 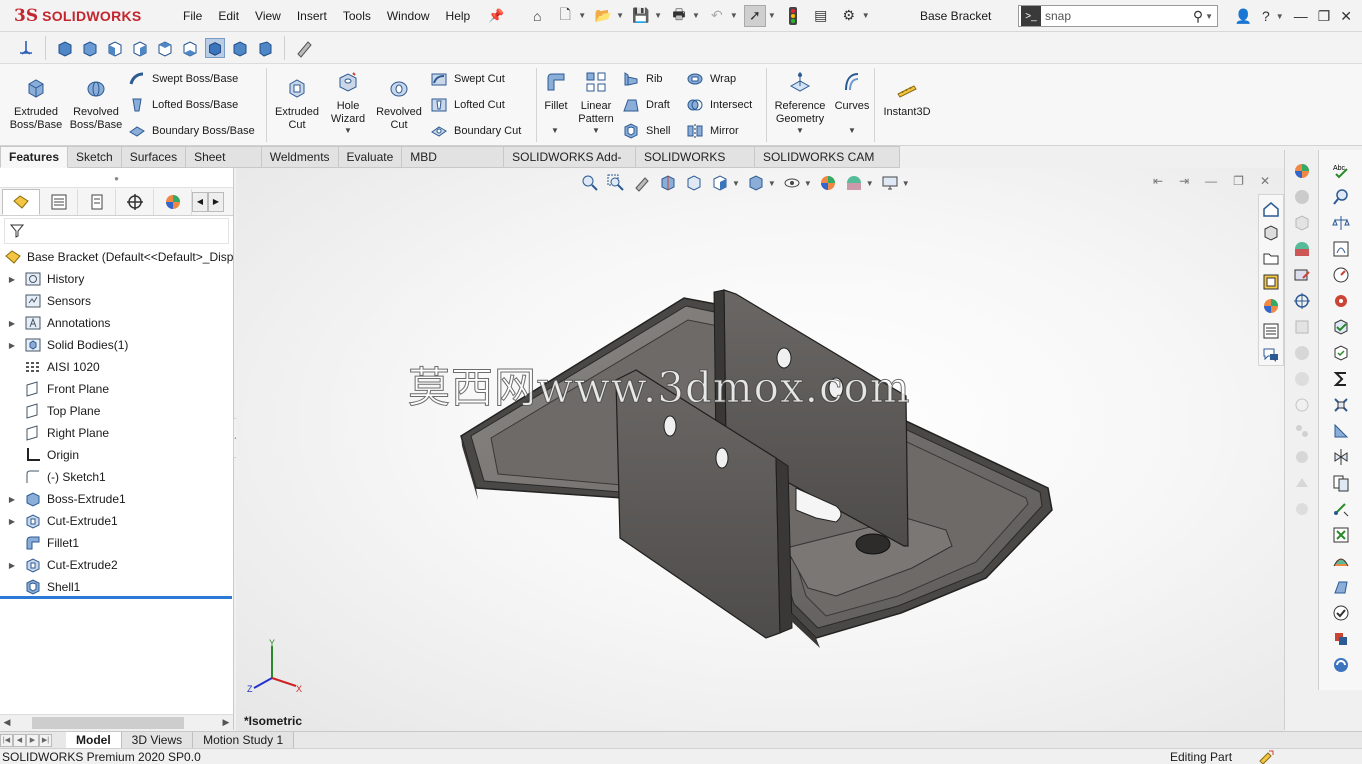 I want to click on section-icon, so click(x=1302, y=327).